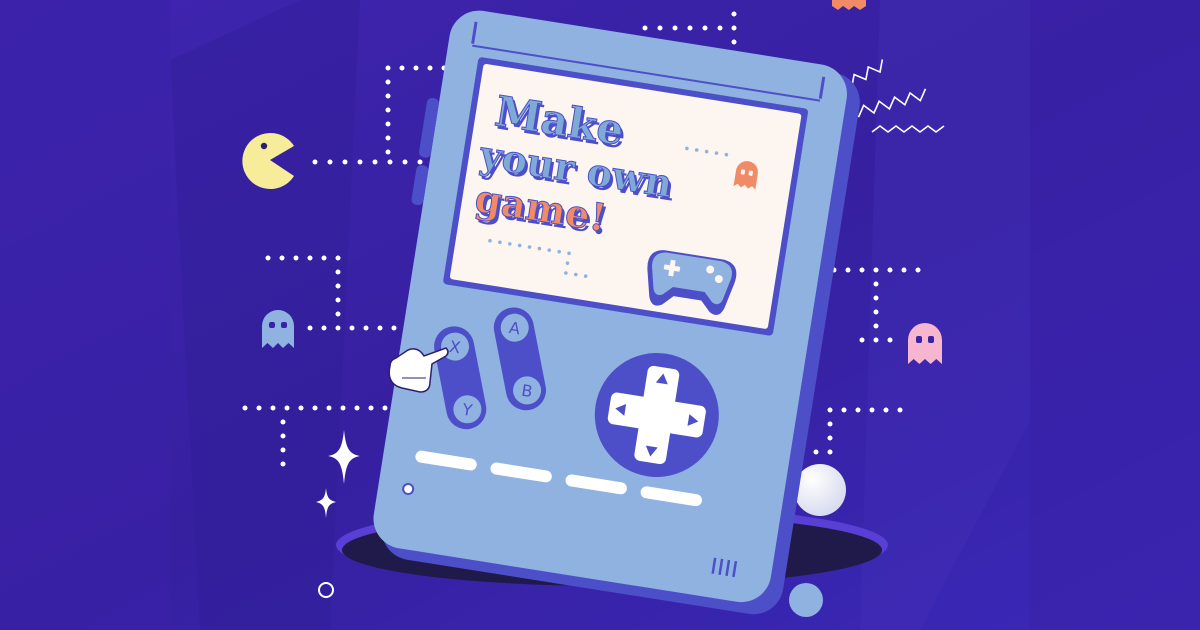 This screenshot has height=630, width=1200. What do you see at coordinates (806, 600) in the screenshot?
I see `blue-ball` at bounding box center [806, 600].